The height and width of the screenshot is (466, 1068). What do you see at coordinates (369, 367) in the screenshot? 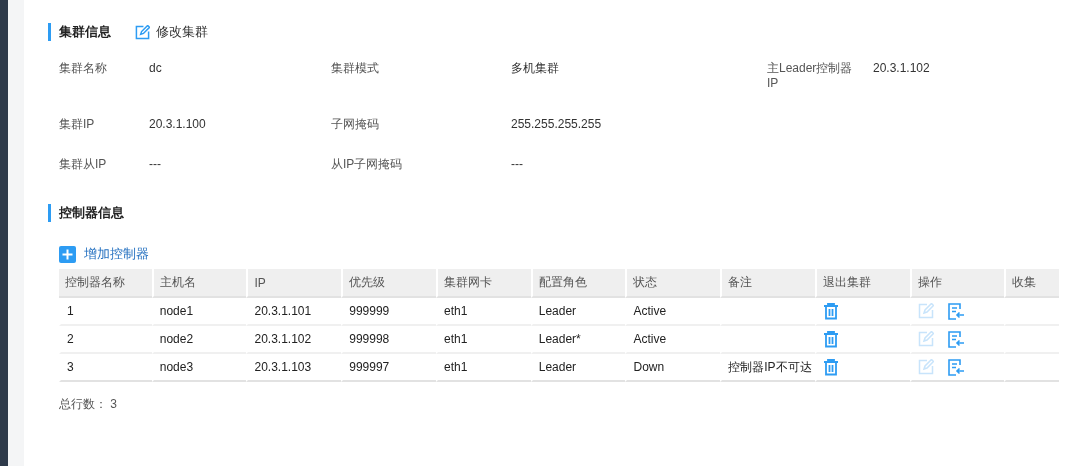
I see `table-cell: 999997` at bounding box center [369, 367].